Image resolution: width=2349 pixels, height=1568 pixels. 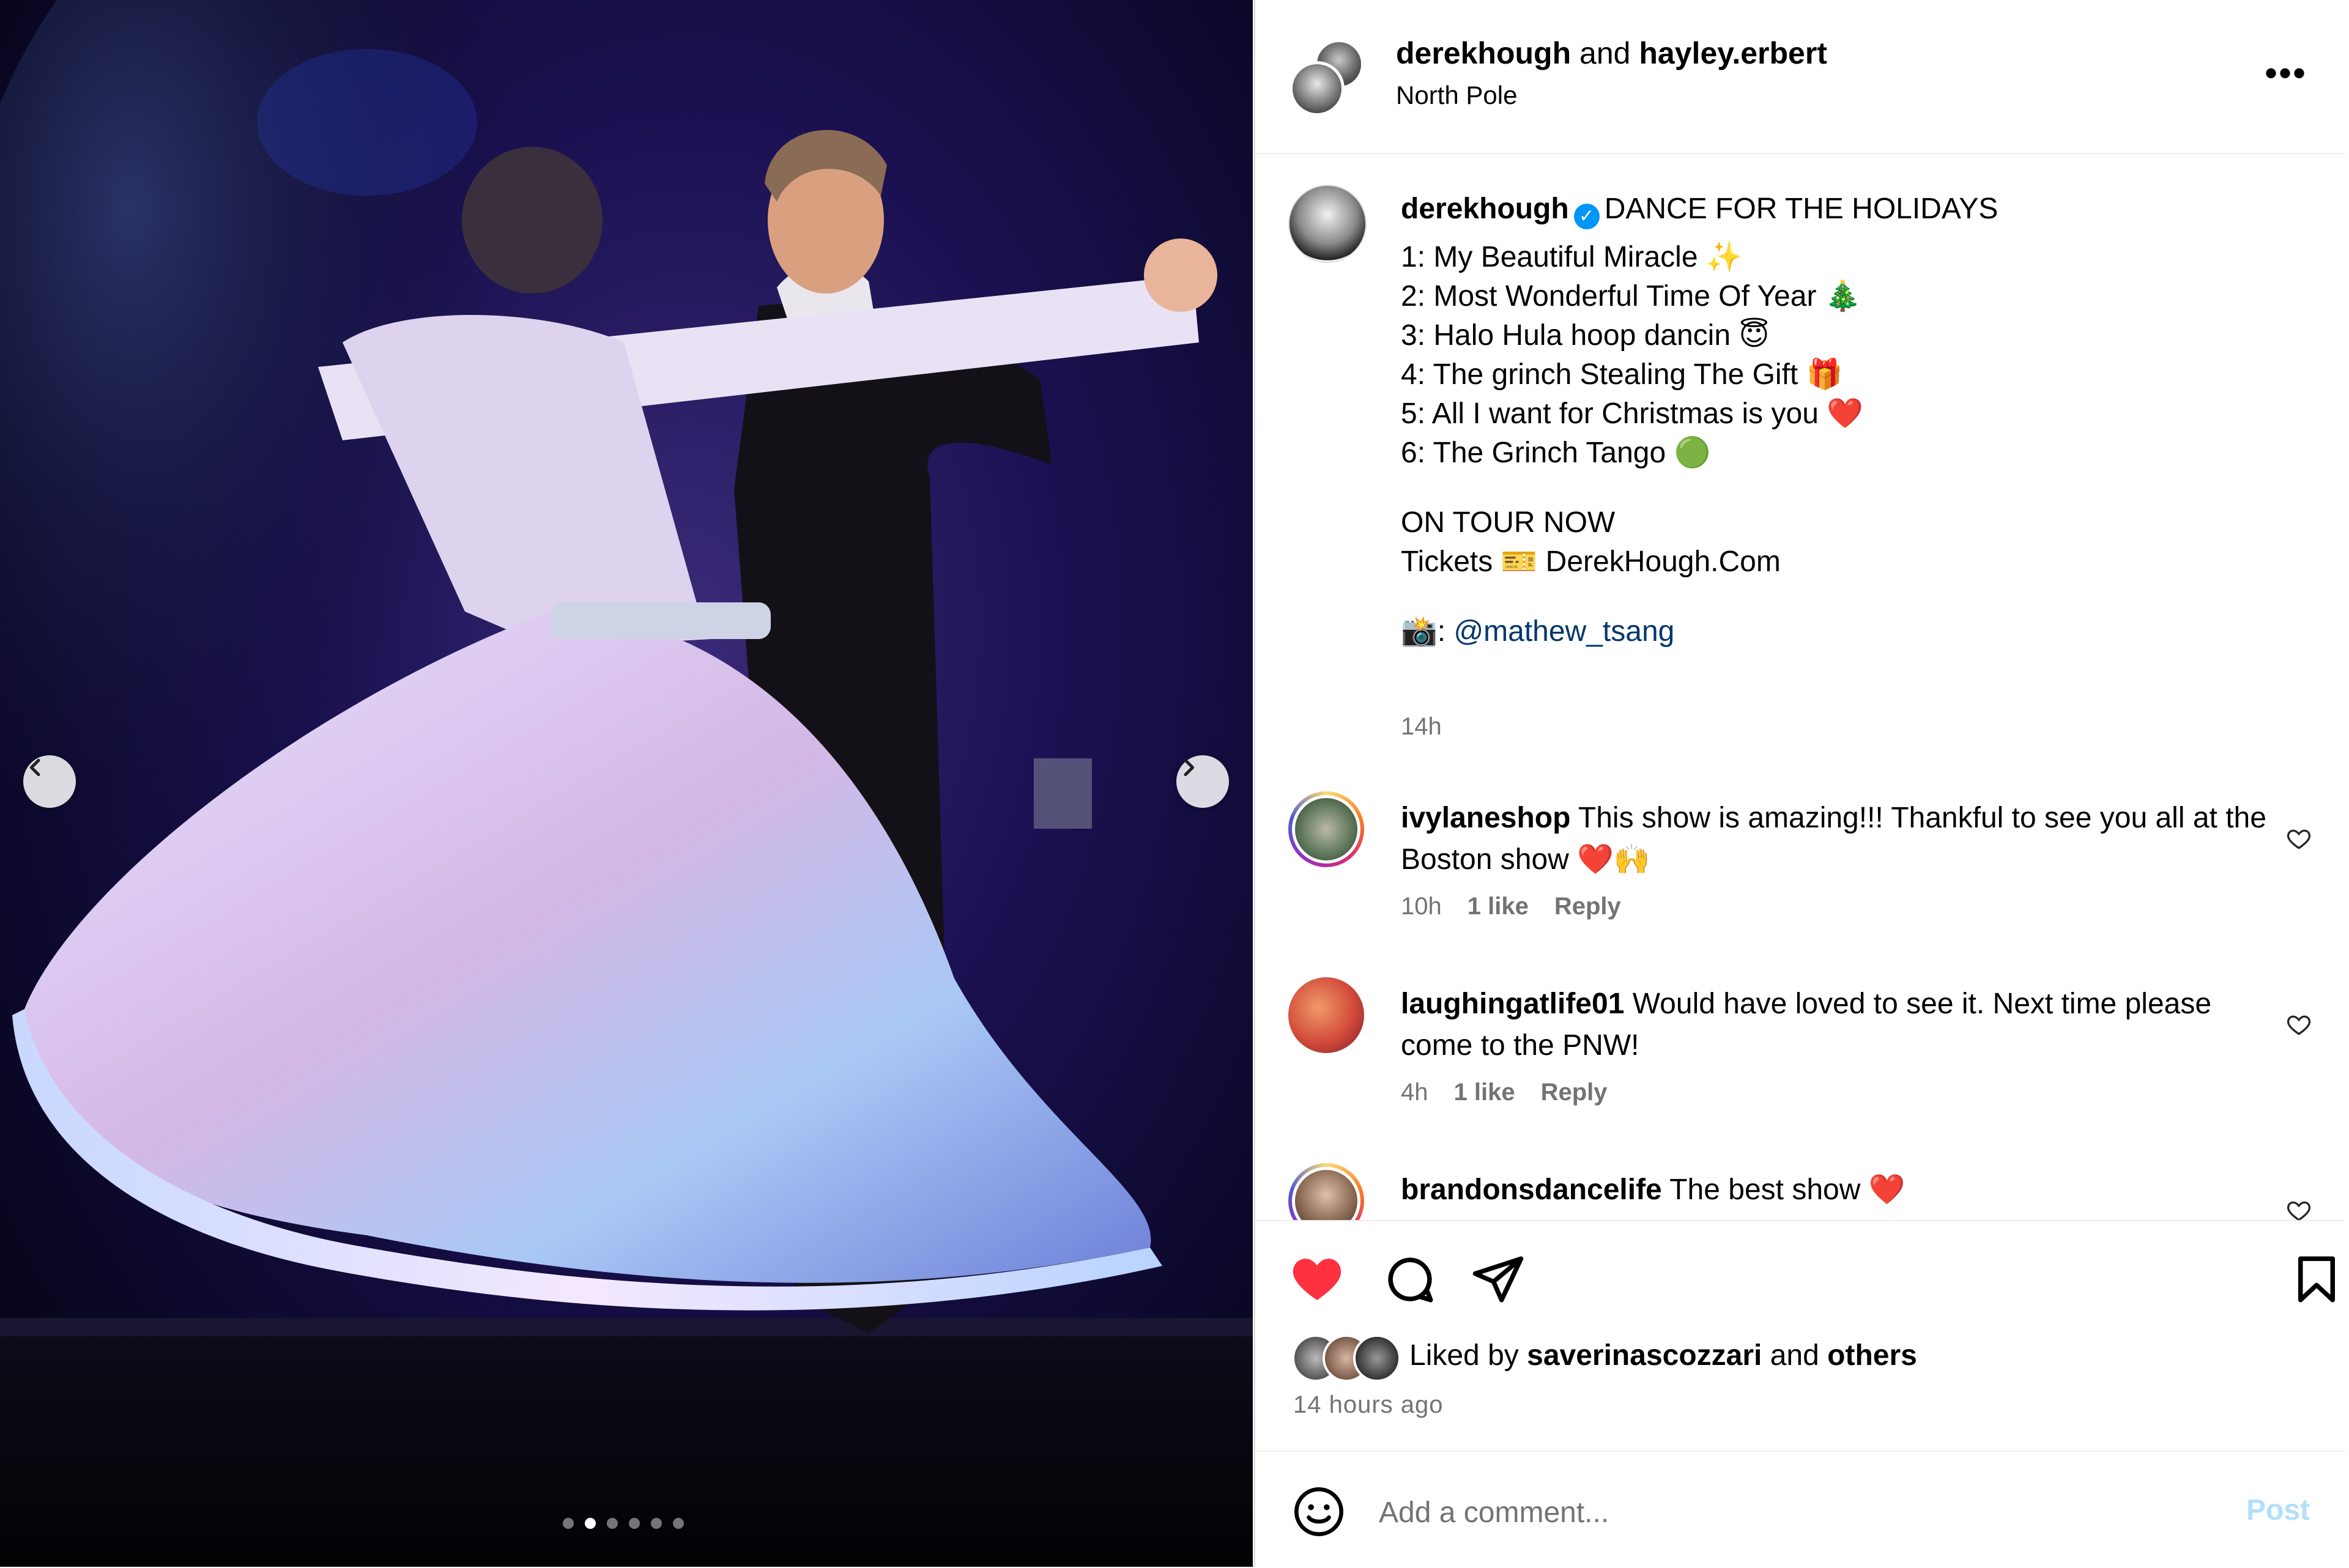 What do you see at coordinates (1319, 1512) in the screenshot?
I see `emoji-icon` at bounding box center [1319, 1512].